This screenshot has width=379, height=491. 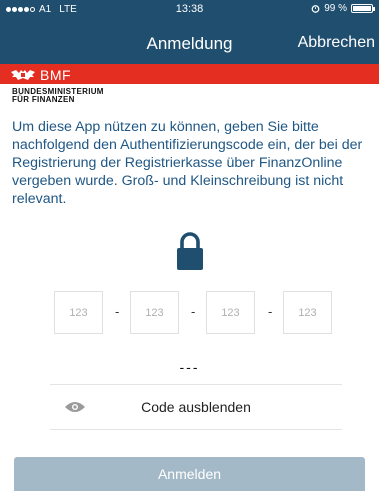 I want to click on alarm-icon, so click(x=315, y=9).